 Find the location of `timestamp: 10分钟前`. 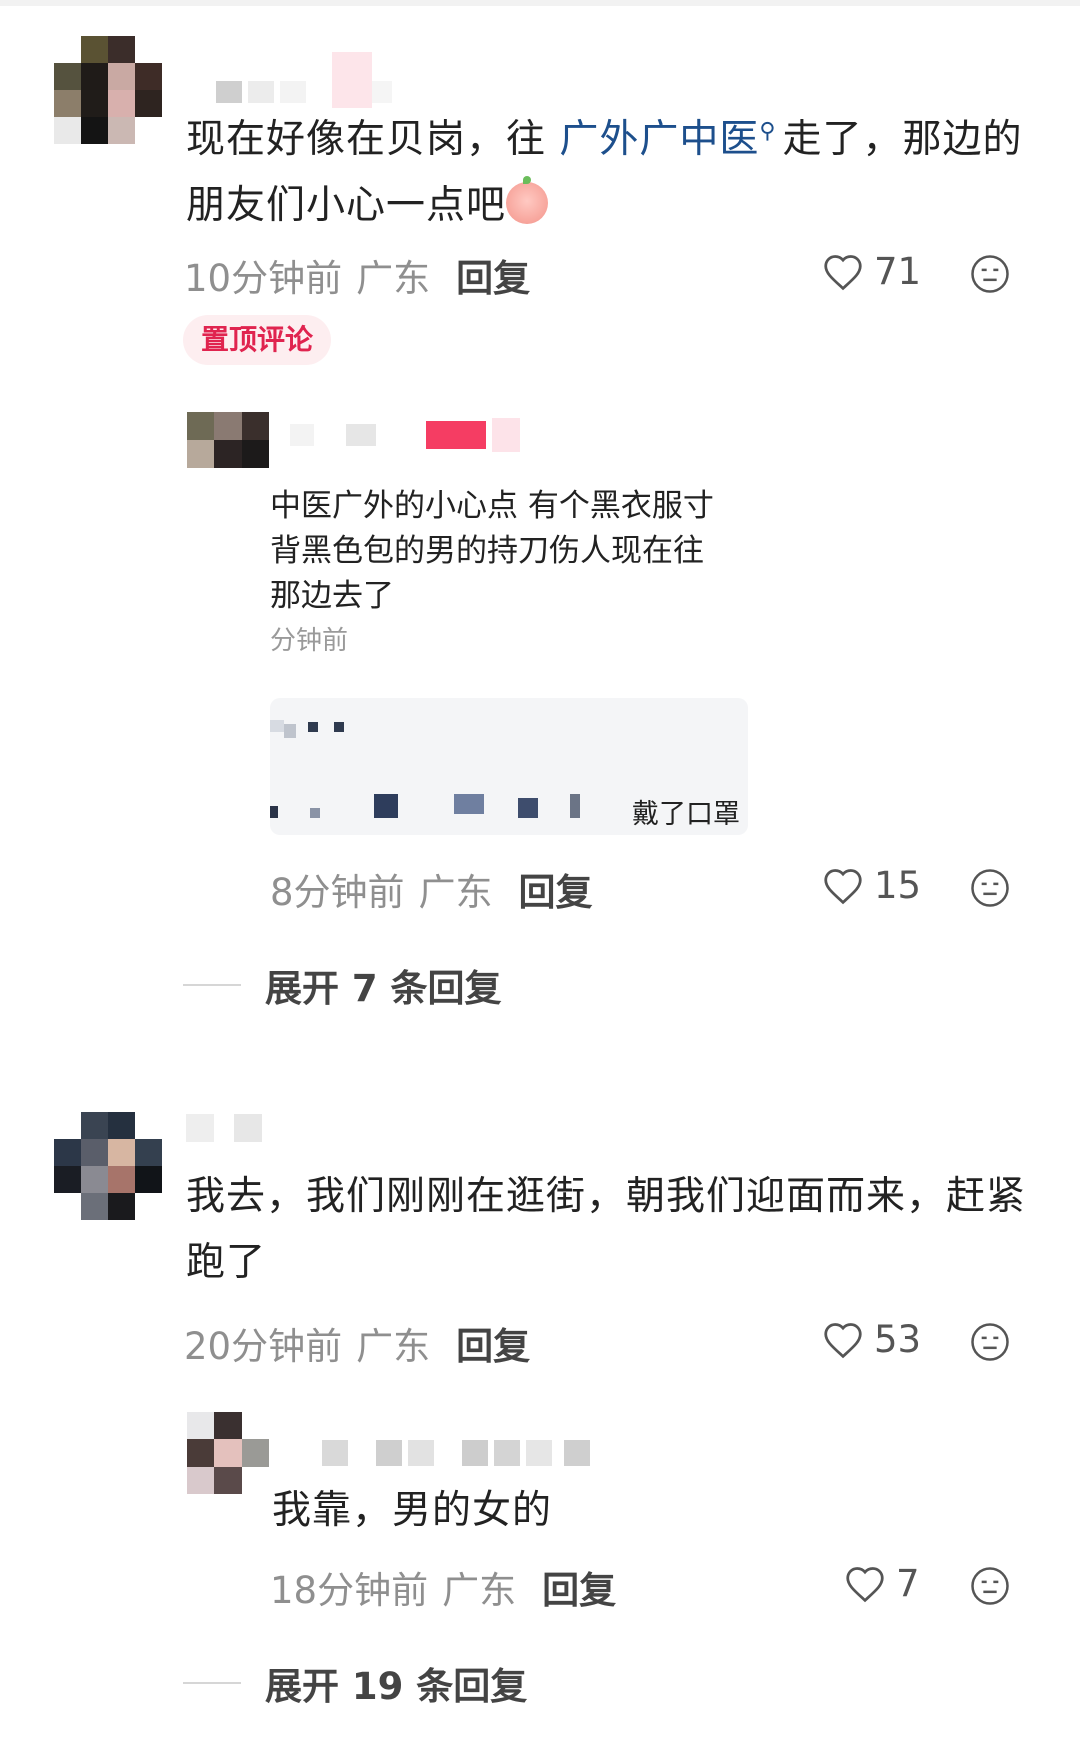

timestamp: 10分钟前 is located at coordinates (263, 278).